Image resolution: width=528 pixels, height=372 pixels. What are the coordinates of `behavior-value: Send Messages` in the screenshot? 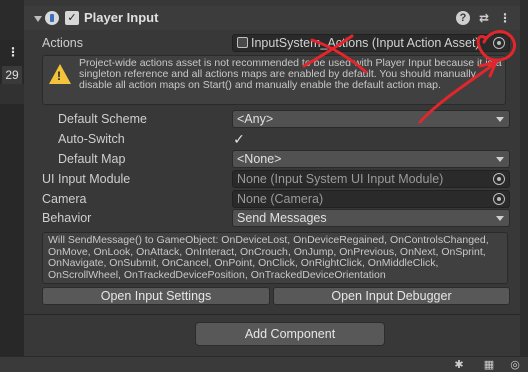 It's located at (282, 218).